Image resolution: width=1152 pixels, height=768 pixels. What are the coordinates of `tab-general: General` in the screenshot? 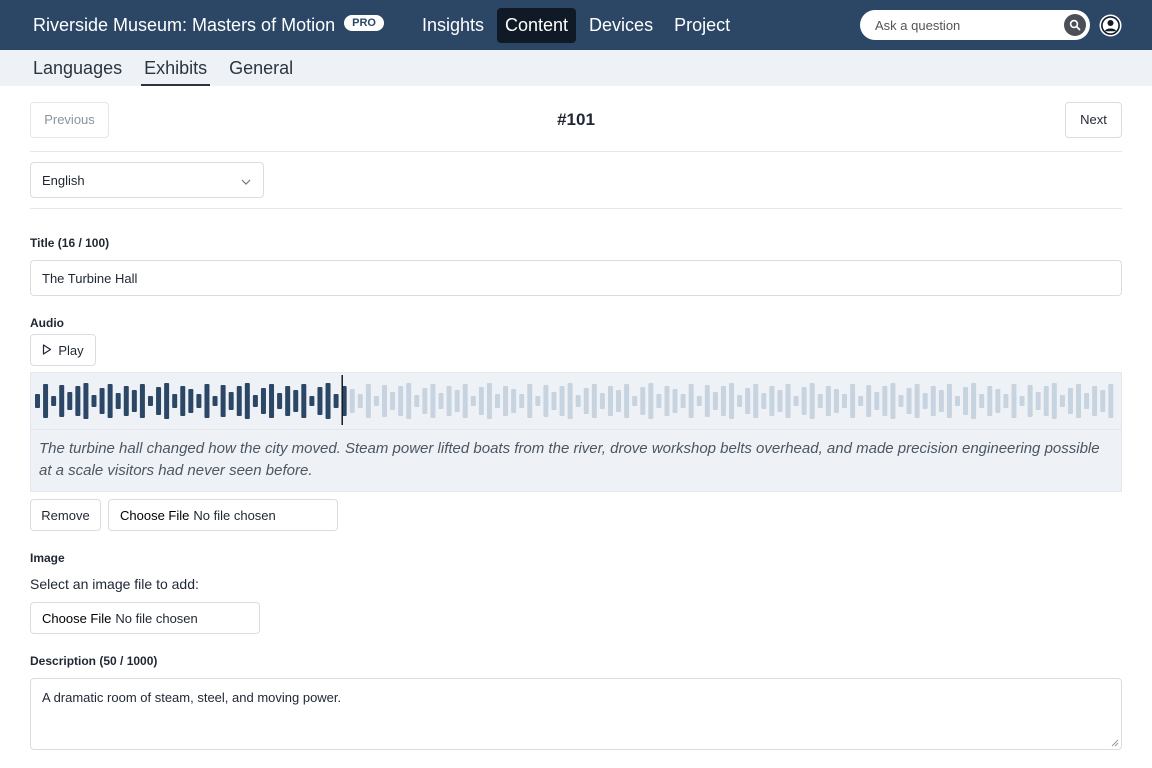 It's located at (261, 72).